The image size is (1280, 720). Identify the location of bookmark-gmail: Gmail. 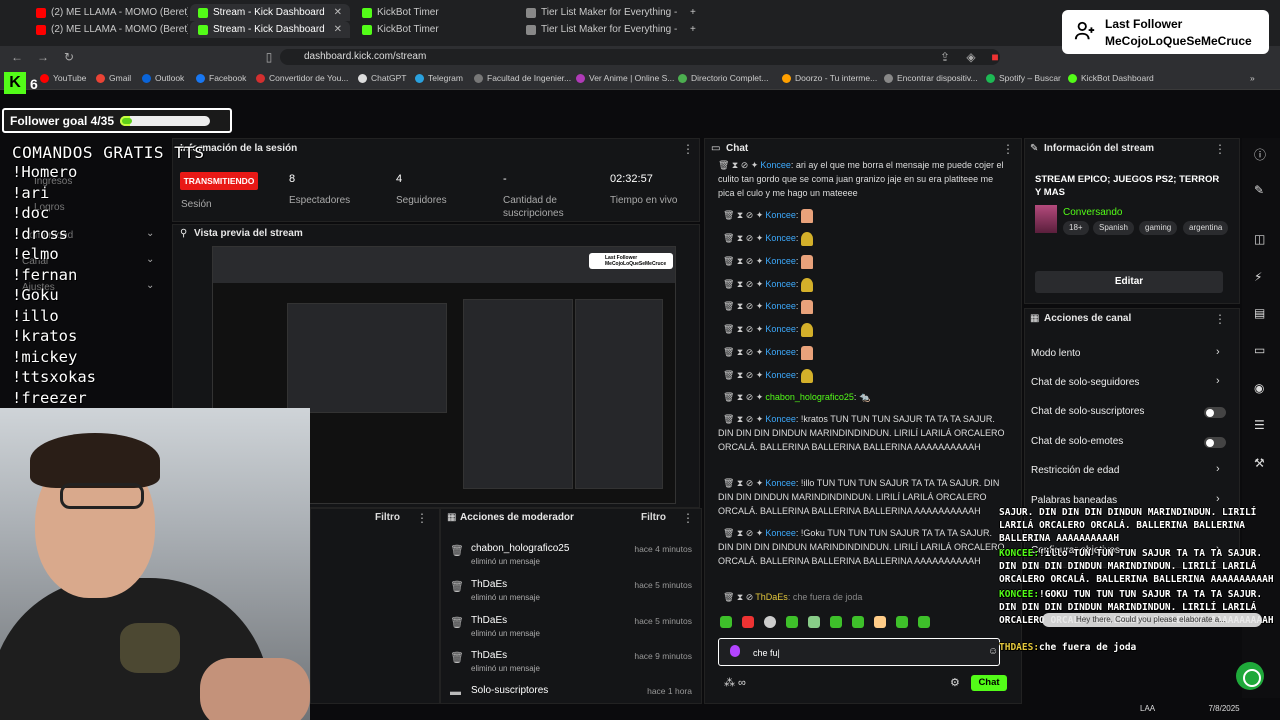
(113, 78).